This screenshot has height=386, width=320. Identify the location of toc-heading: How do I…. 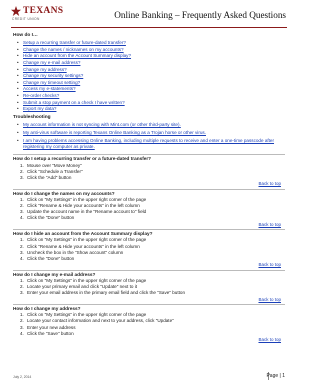
(25, 35).